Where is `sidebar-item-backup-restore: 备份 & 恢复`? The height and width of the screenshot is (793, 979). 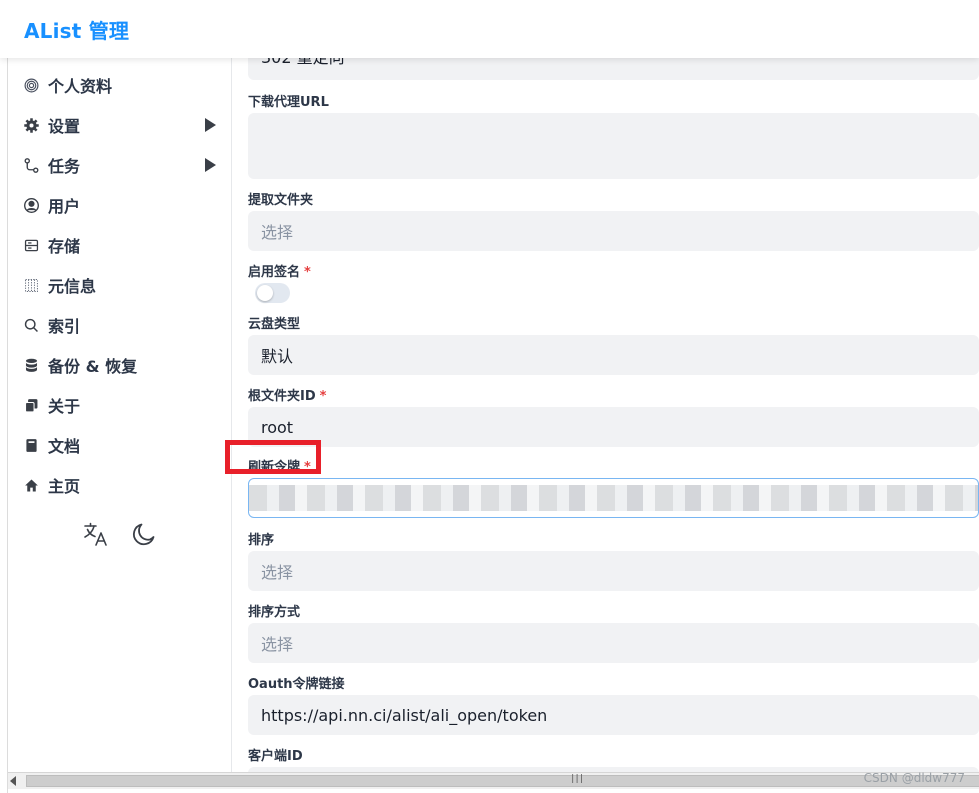 sidebar-item-backup-restore: 备份 & 恢复 is located at coordinates (120, 365).